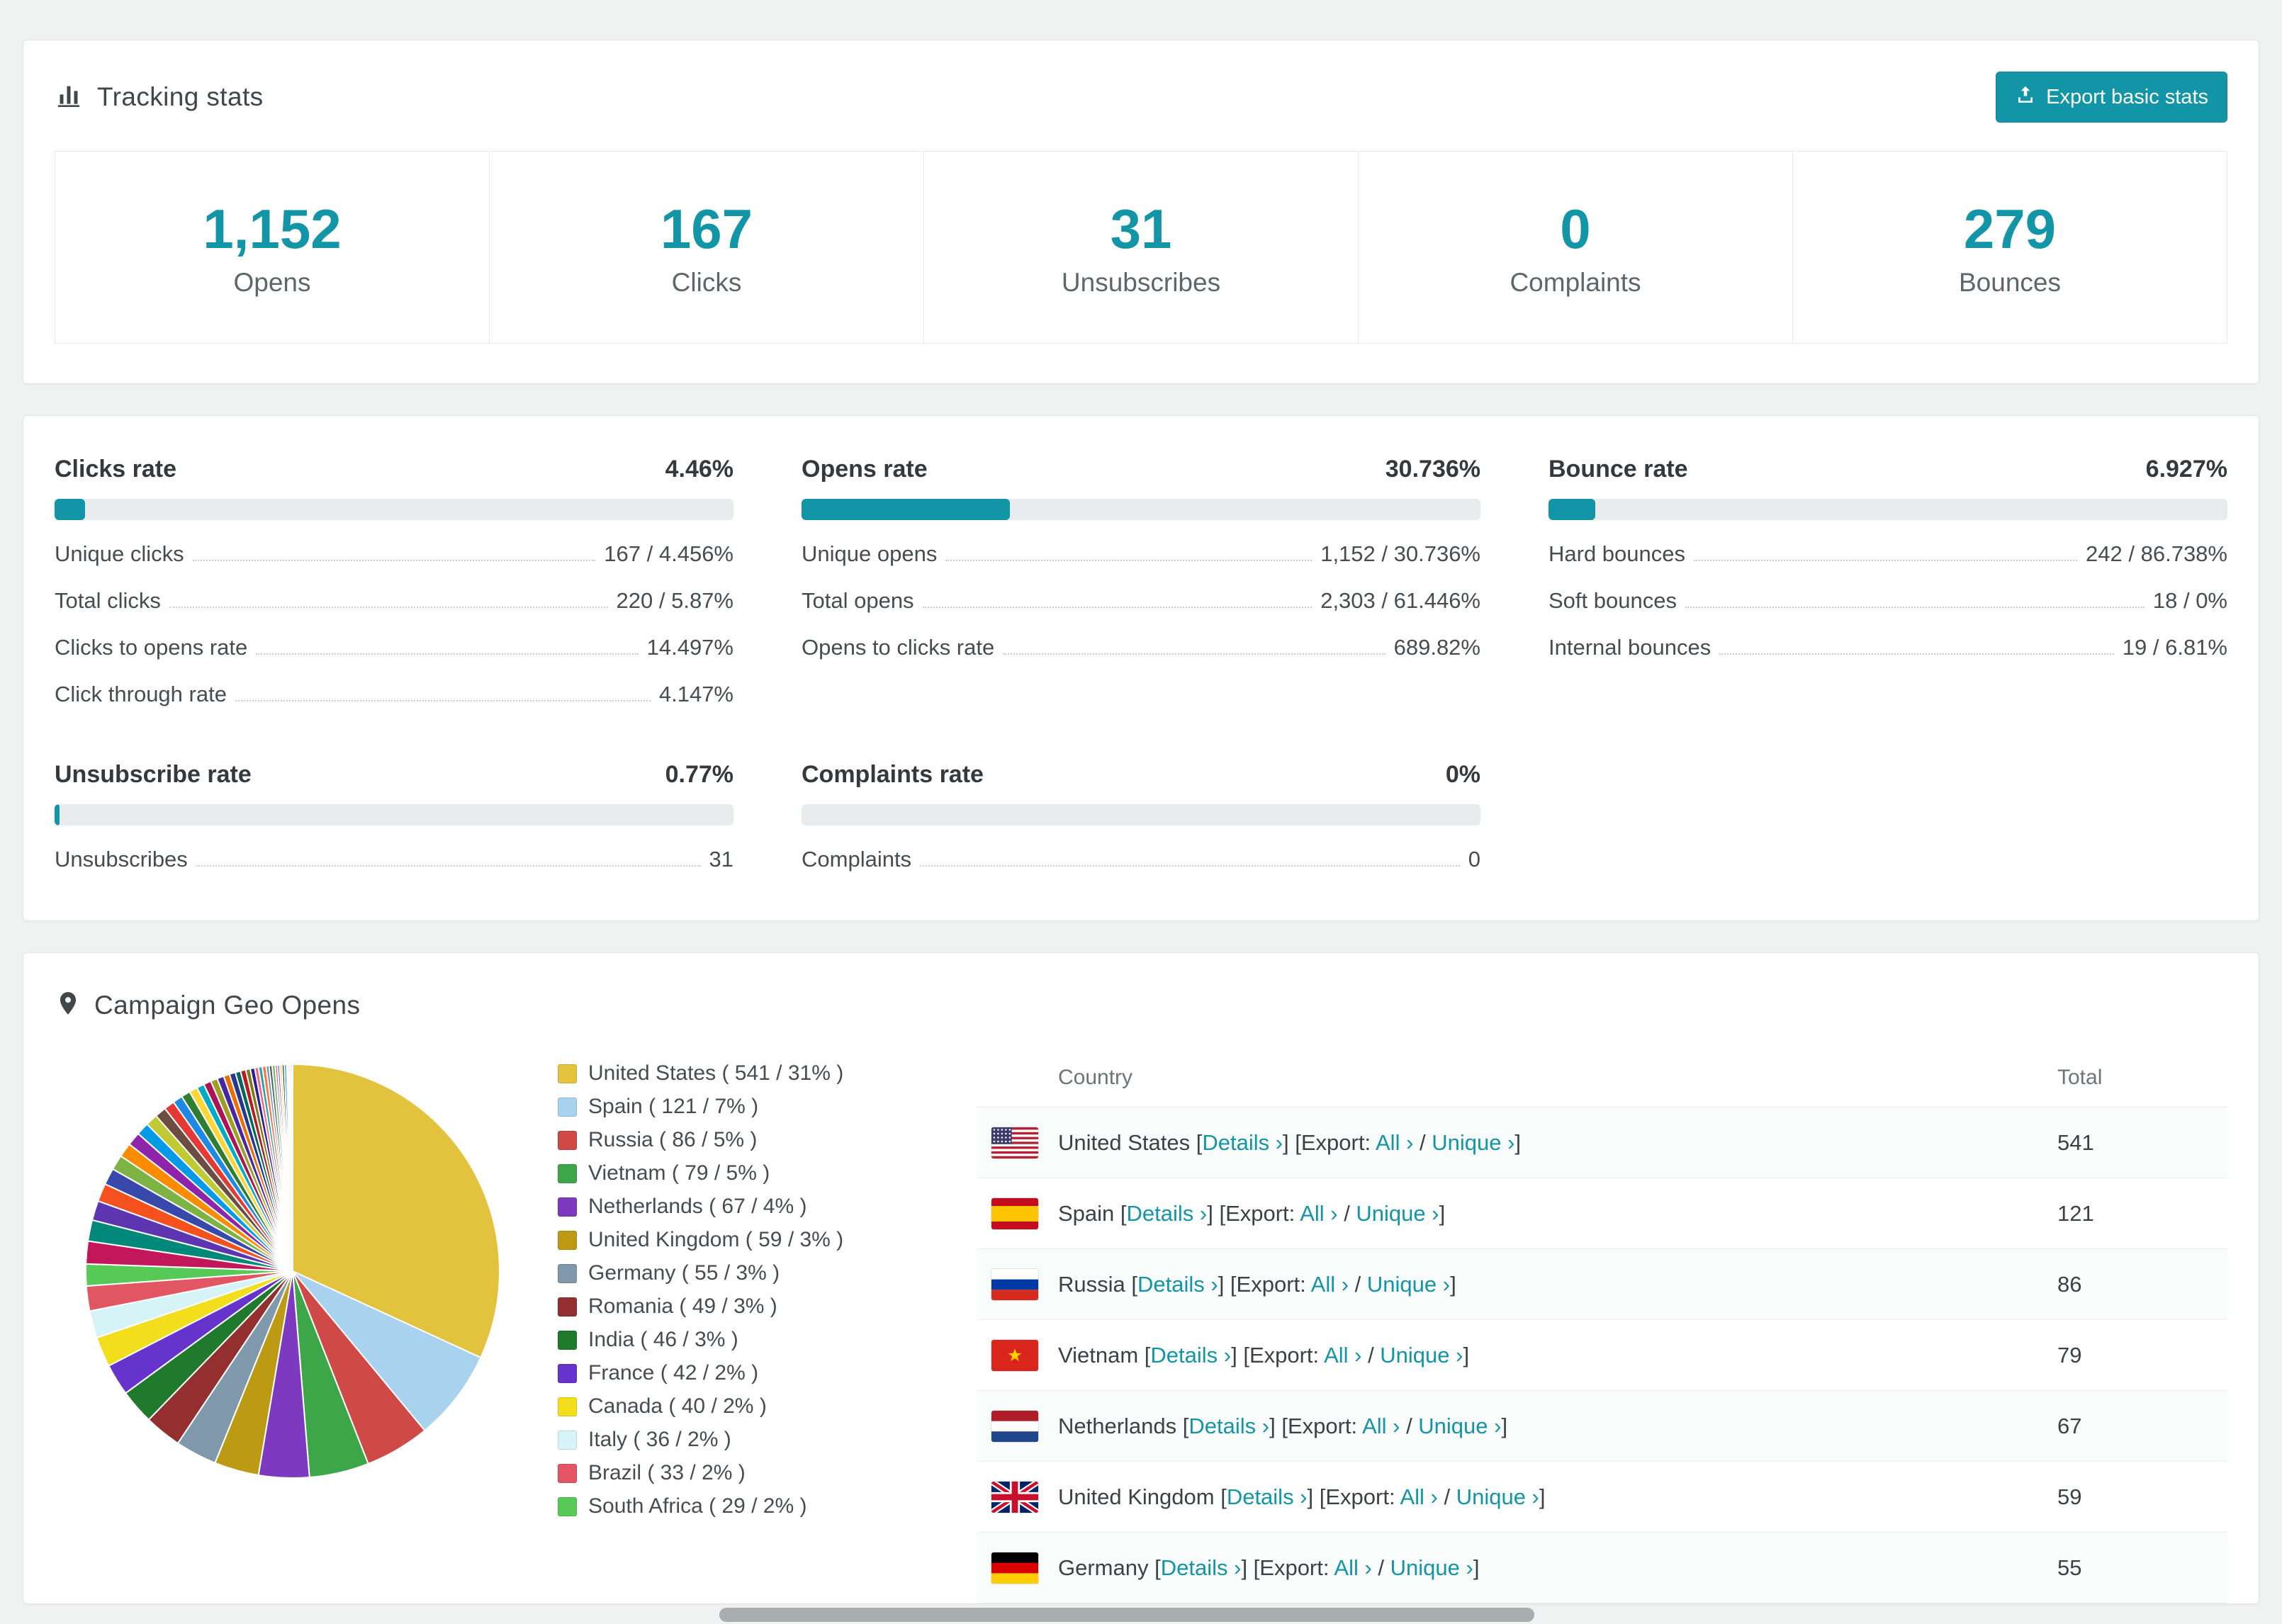 This screenshot has width=2282, height=1624. Describe the element at coordinates (151, 647) in the screenshot. I see `rate-row-label: Clicks to opens rate` at that location.